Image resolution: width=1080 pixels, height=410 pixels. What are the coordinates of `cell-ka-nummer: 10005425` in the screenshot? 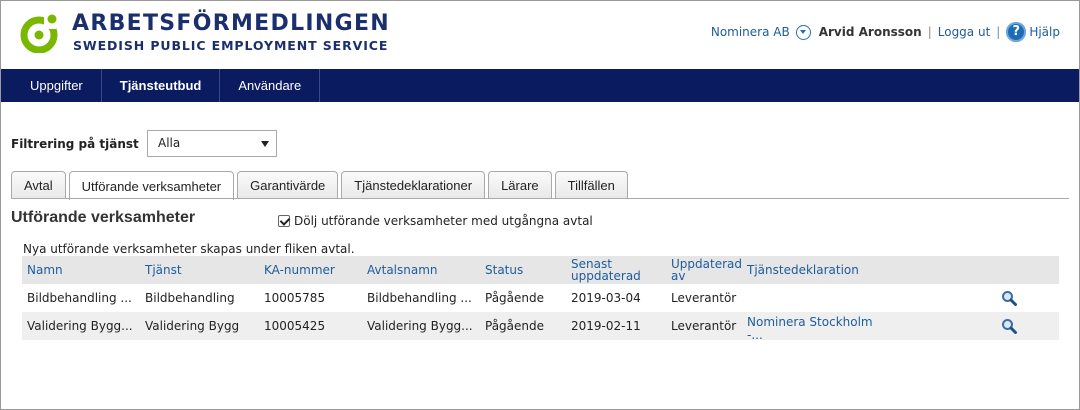 It's located at (295, 326).